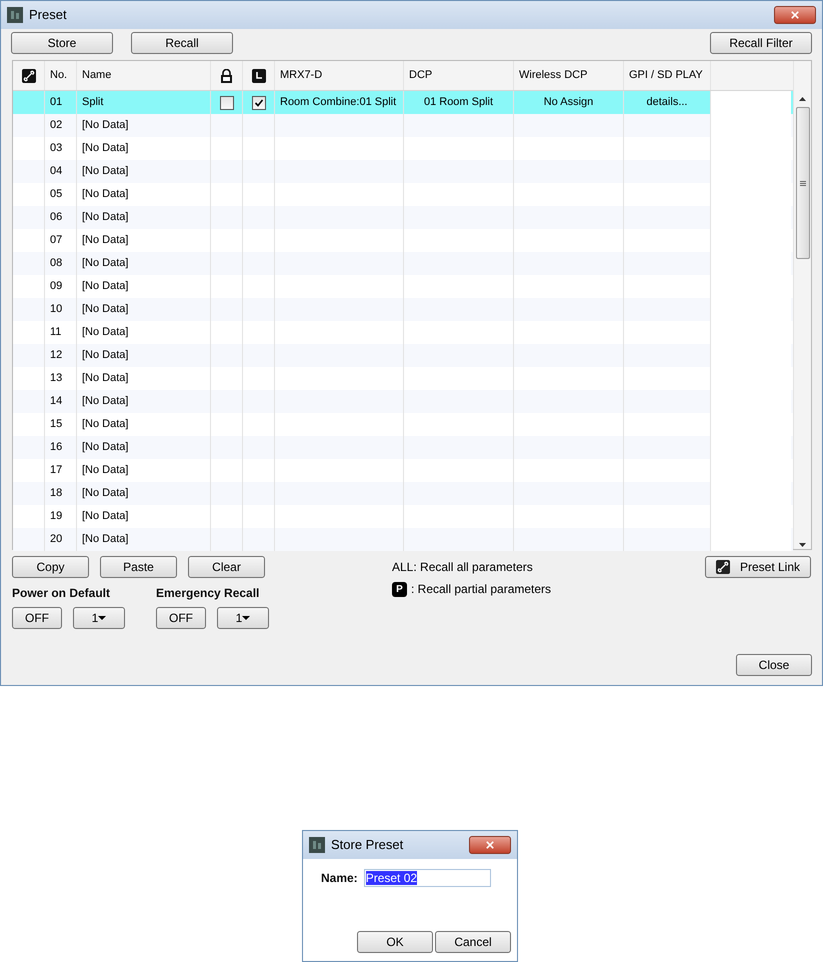 This screenshot has height=962, width=823. Describe the element at coordinates (339, 75) in the screenshot. I see `column-header: MRX7-D` at that location.